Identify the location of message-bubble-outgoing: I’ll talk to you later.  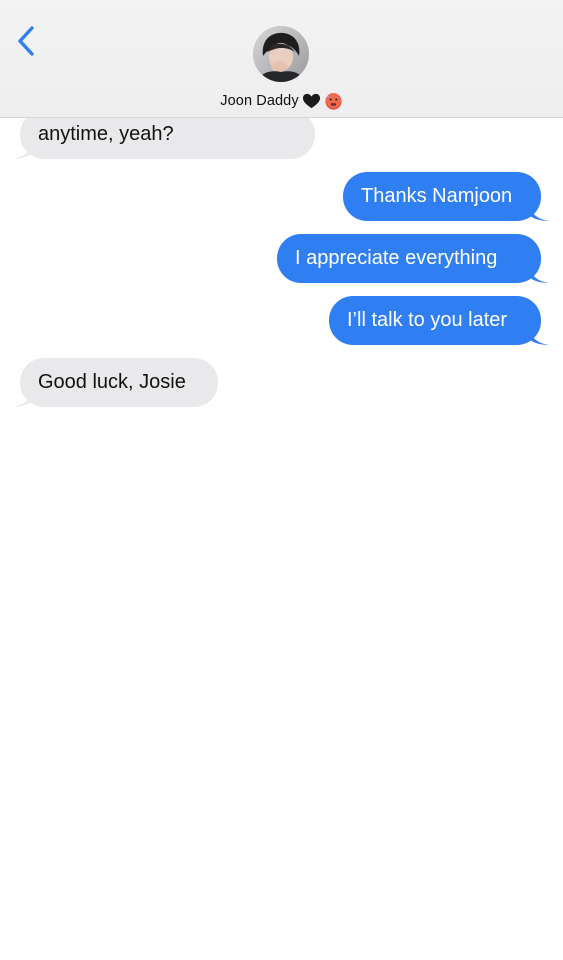
(439, 320).